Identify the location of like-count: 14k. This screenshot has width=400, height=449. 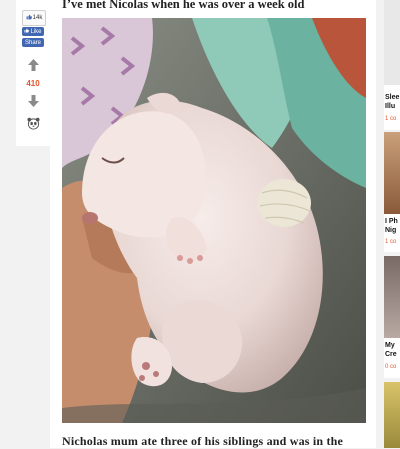
(37, 18).